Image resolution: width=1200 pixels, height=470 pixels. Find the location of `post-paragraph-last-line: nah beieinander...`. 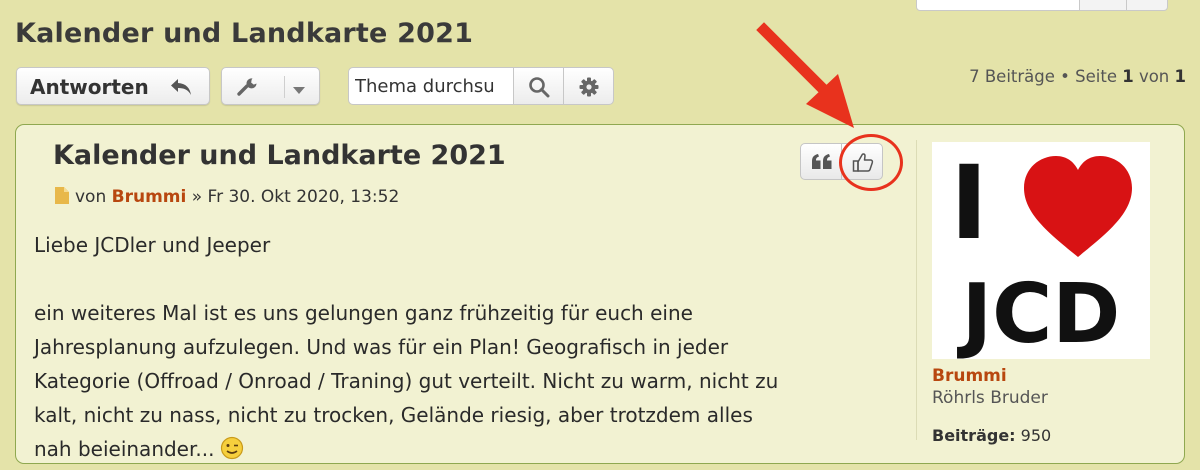

post-paragraph-last-line: nah beieinander... is located at coordinates (464, 451).